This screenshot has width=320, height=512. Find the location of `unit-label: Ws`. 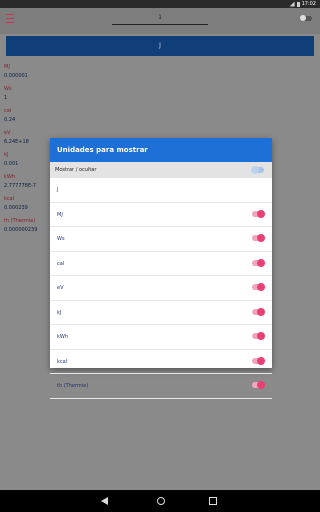

unit-label: Ws is located at coordinates (61, 239).